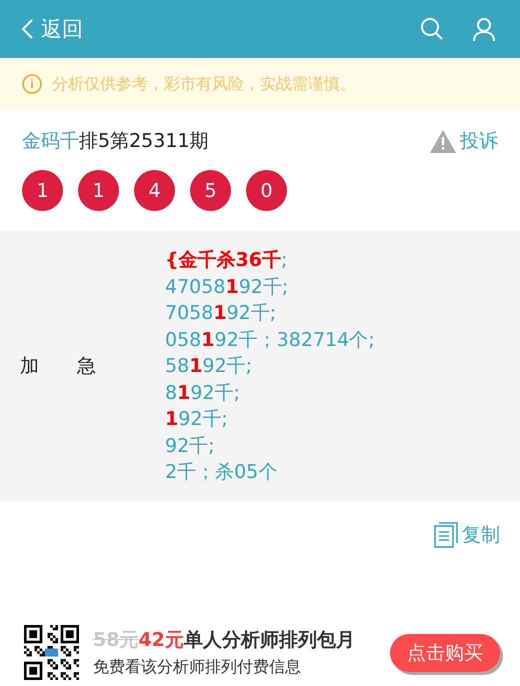  I want to click on back-button: 返回, so click(52, 29).